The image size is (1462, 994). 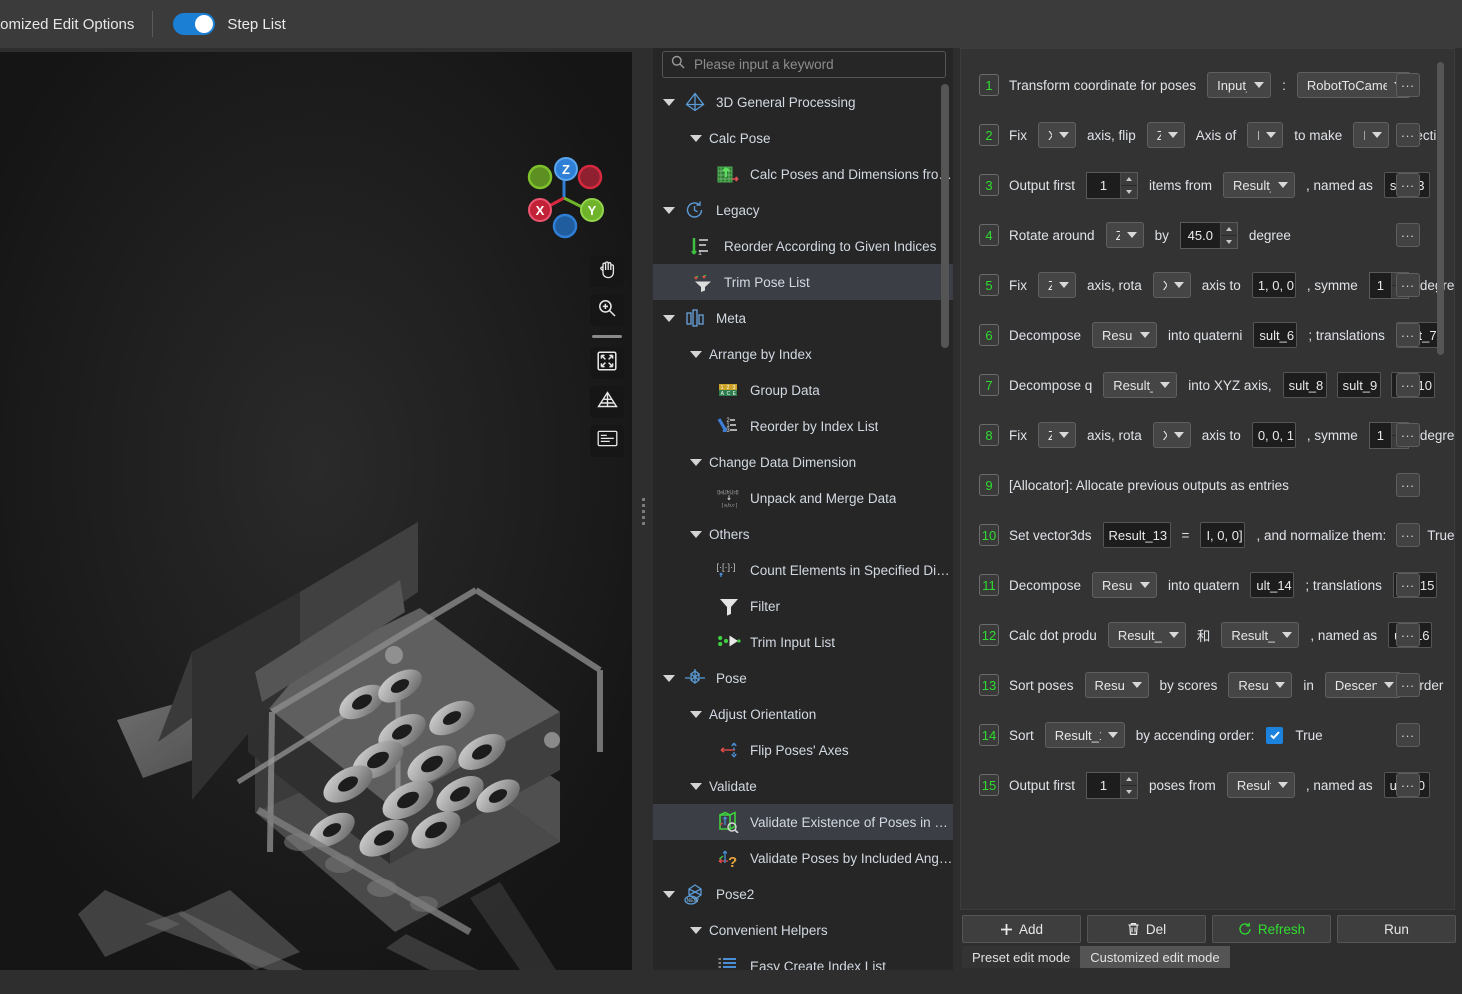 What do you see at coordinates (643, 511) in the screenshot?
I see `panel-splitter` at bounding box center [643, 511].